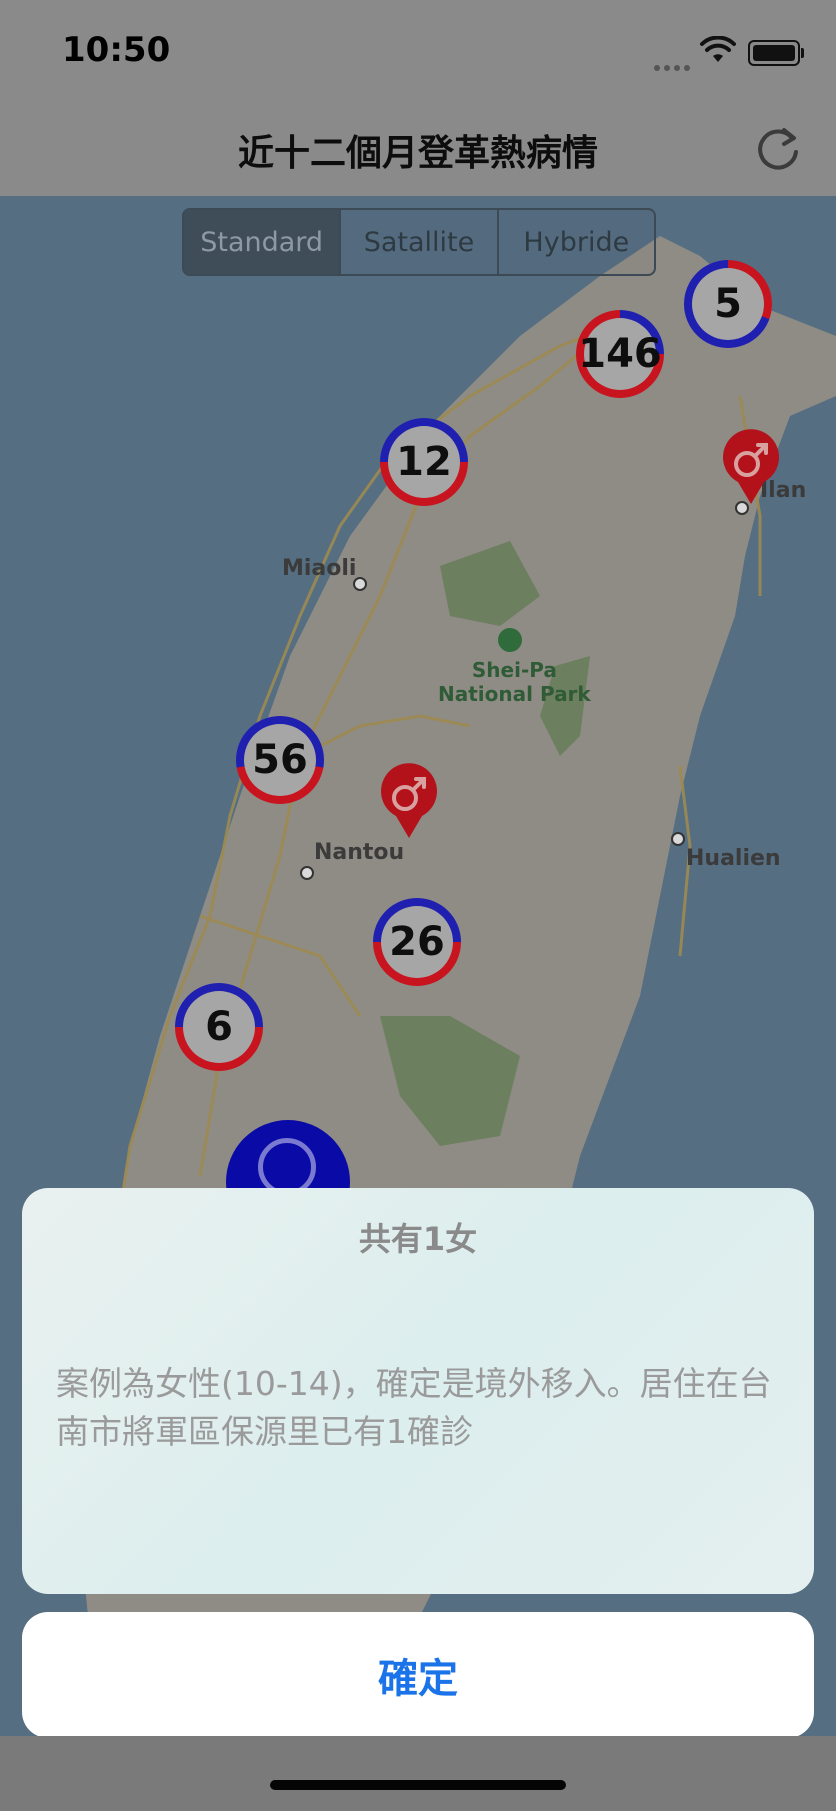  I want to click on park-label-line1: Shei-Pa, so click(514, 670).